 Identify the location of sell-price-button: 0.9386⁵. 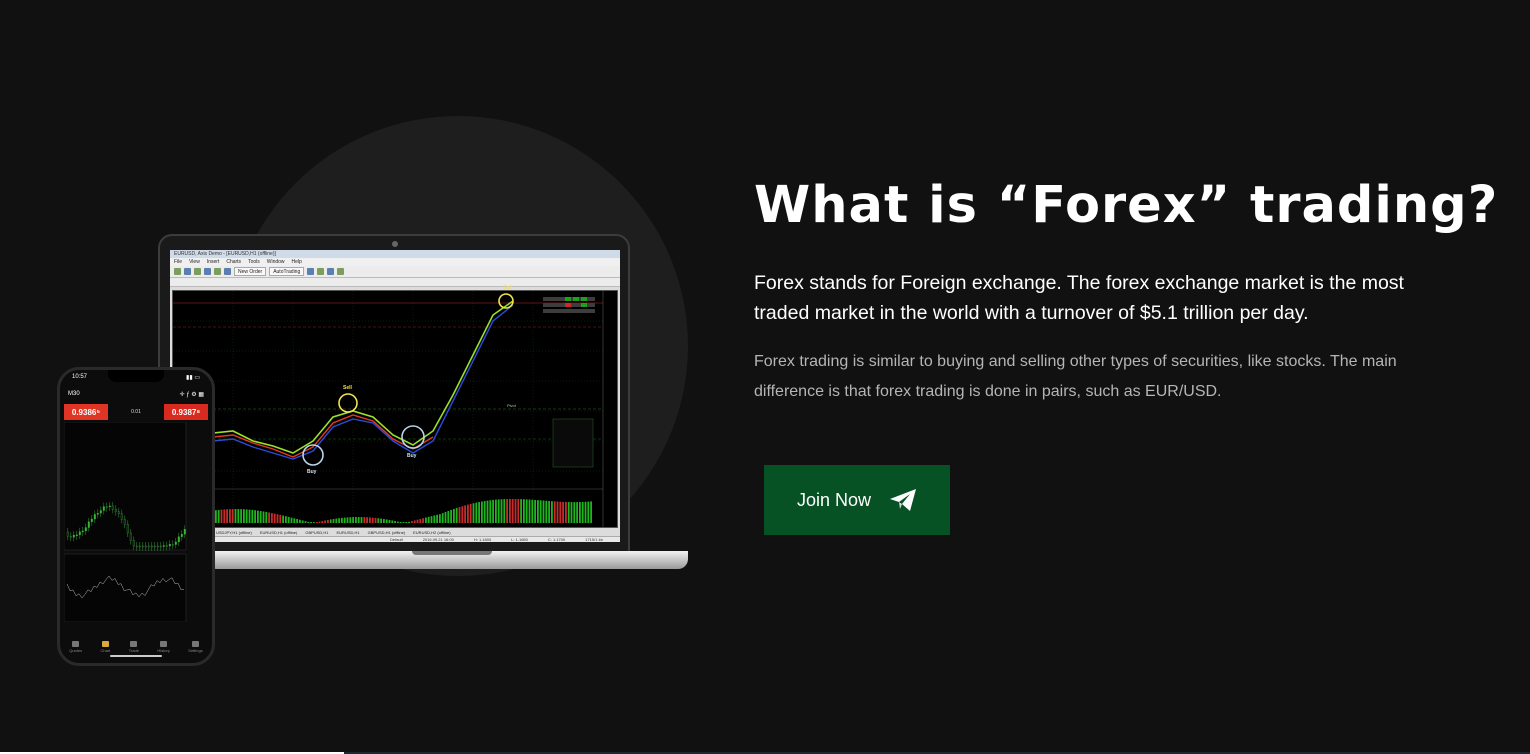
(86, 412).